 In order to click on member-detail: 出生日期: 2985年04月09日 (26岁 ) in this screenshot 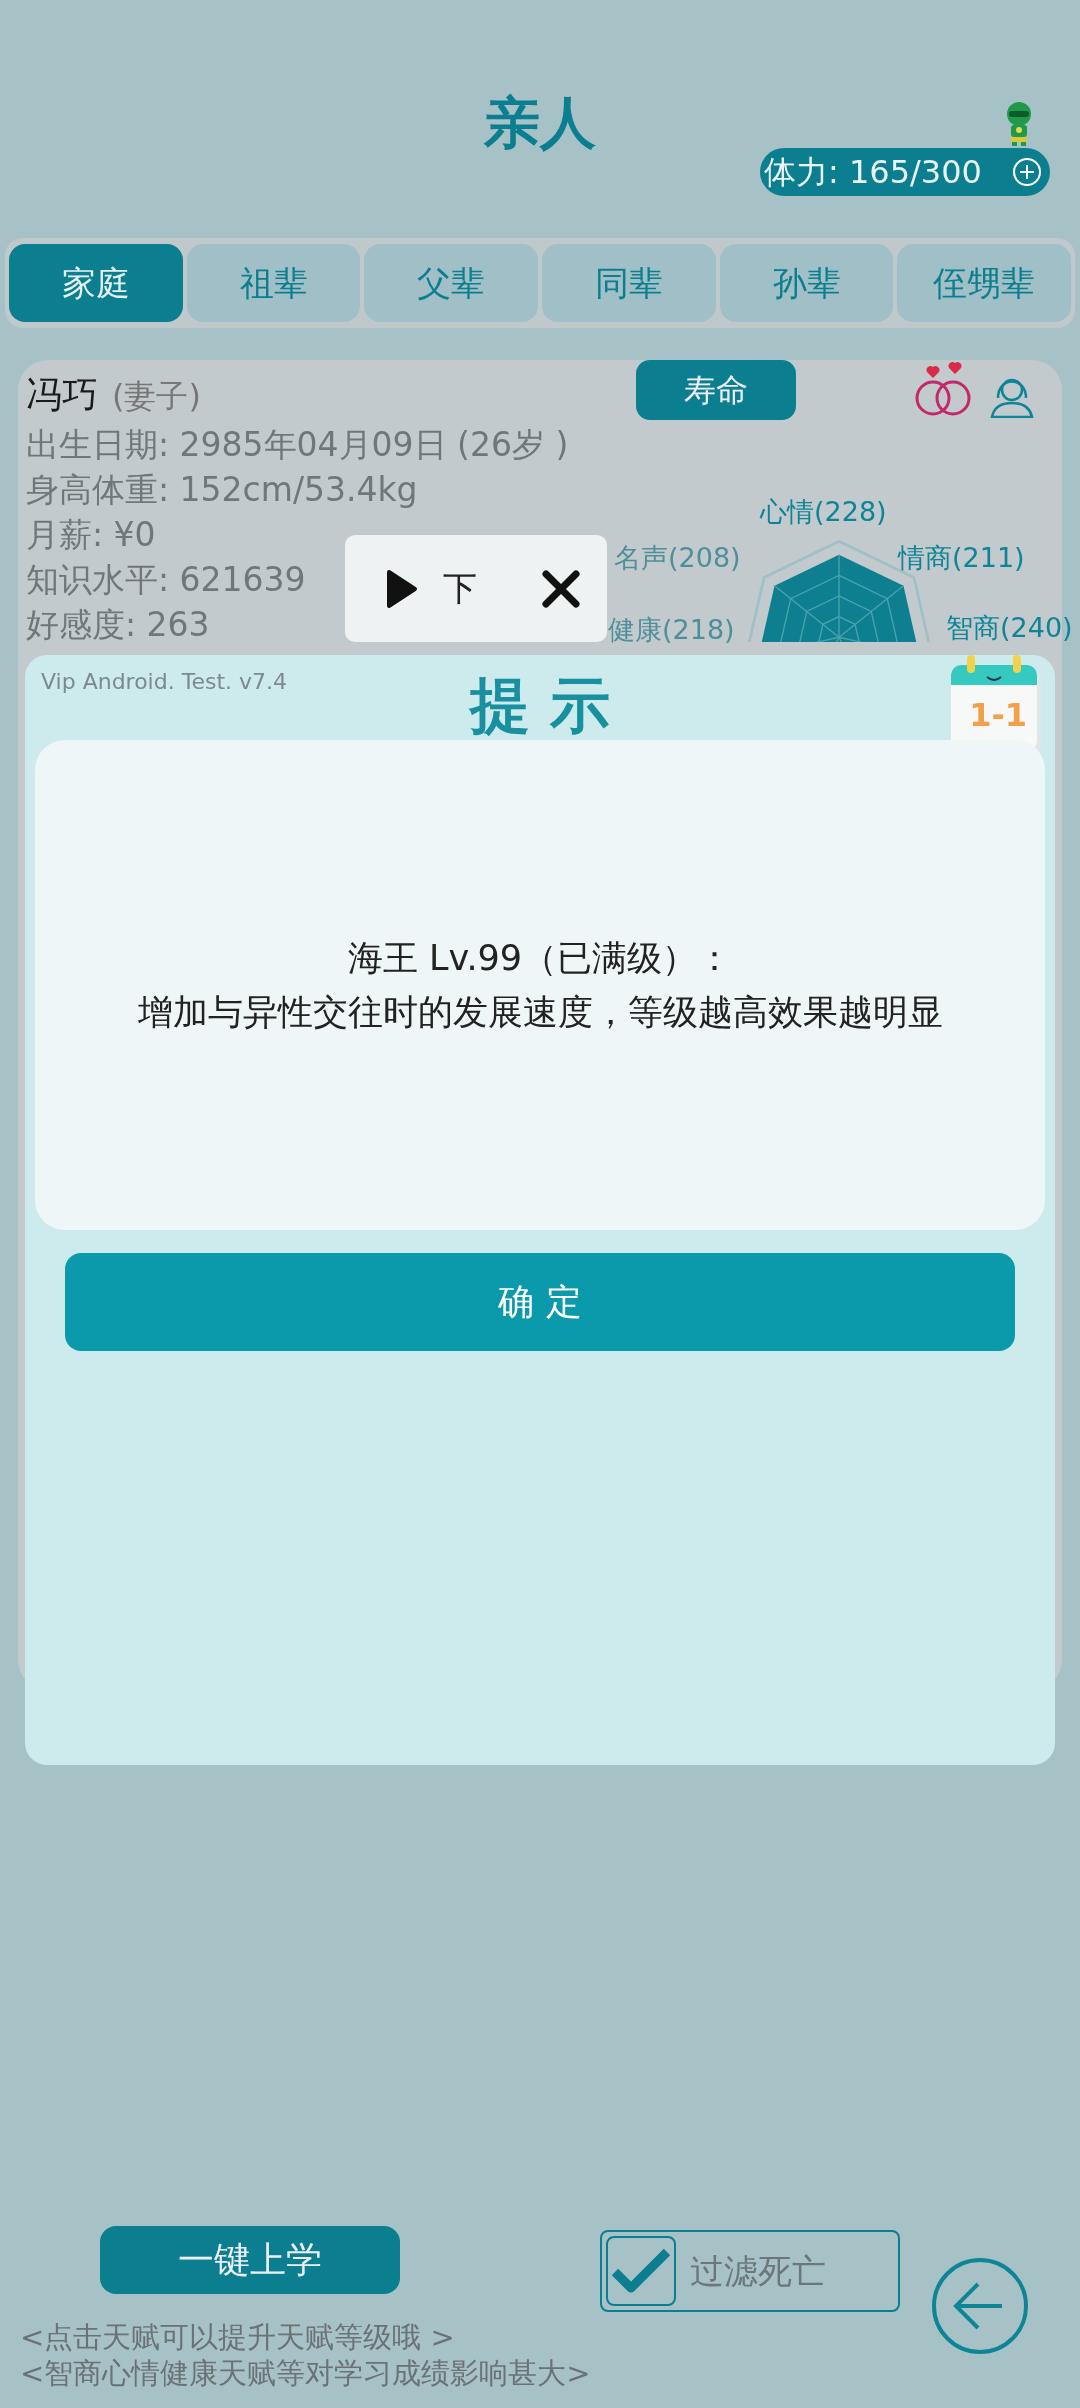, I will do `click(297, 445)`.